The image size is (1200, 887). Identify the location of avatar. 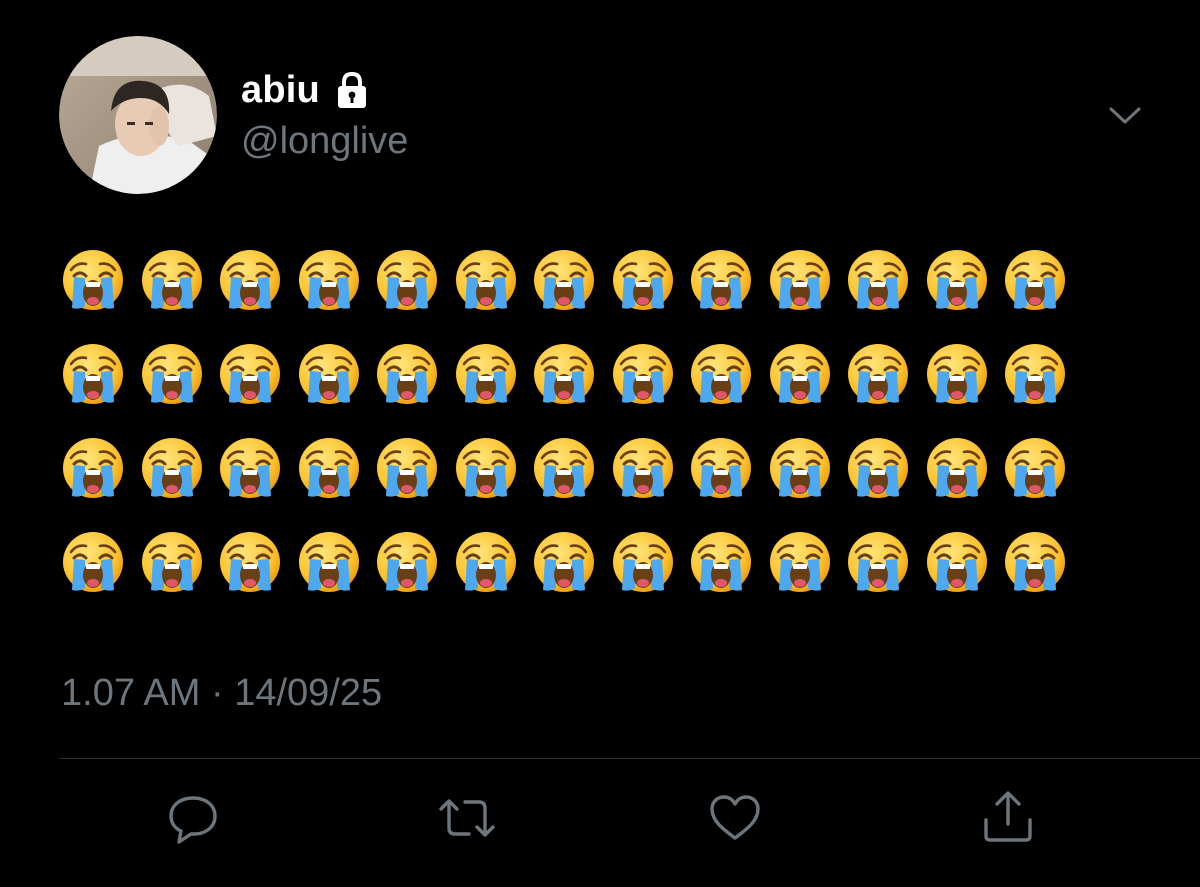
(138, 115).